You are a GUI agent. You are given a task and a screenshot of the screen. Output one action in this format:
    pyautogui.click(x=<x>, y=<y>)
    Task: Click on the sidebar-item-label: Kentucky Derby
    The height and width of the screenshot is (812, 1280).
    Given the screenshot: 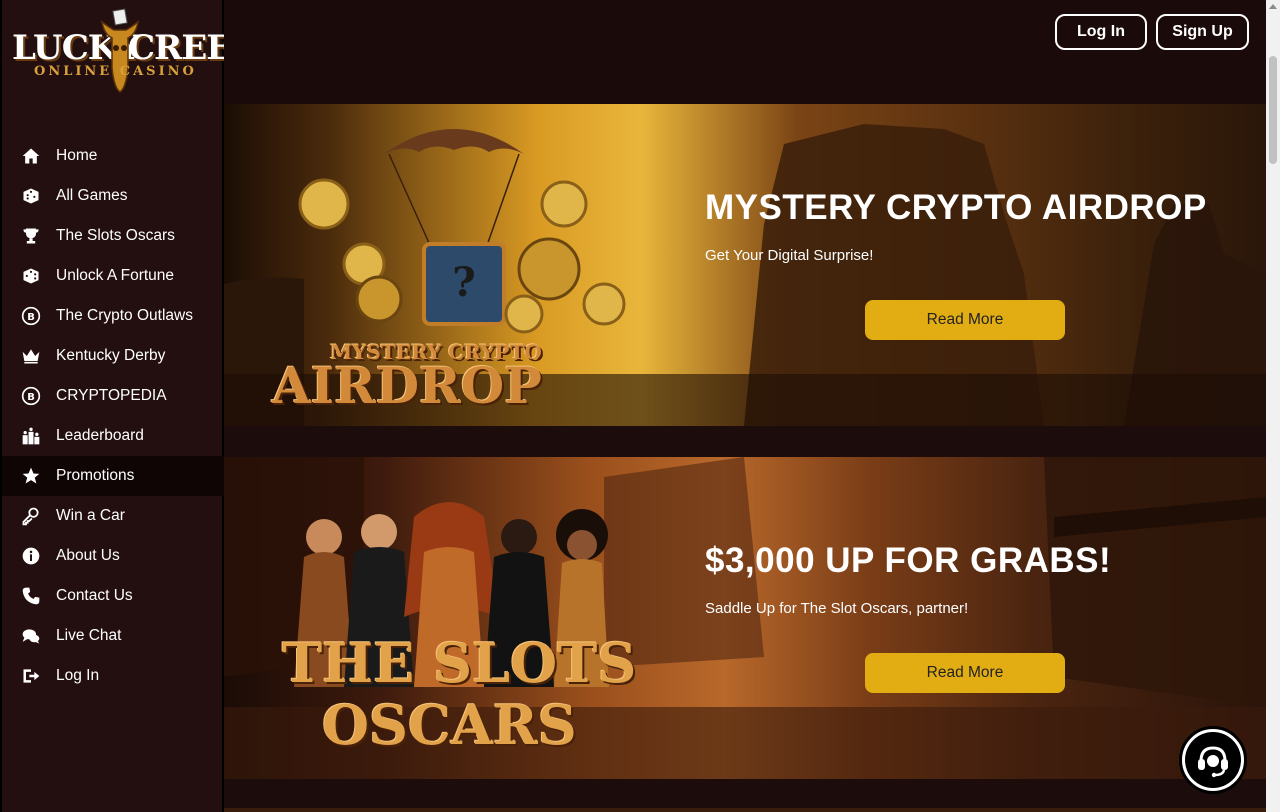 What is the action you would take?
    pyautogui.click(x=111, y=355)
    